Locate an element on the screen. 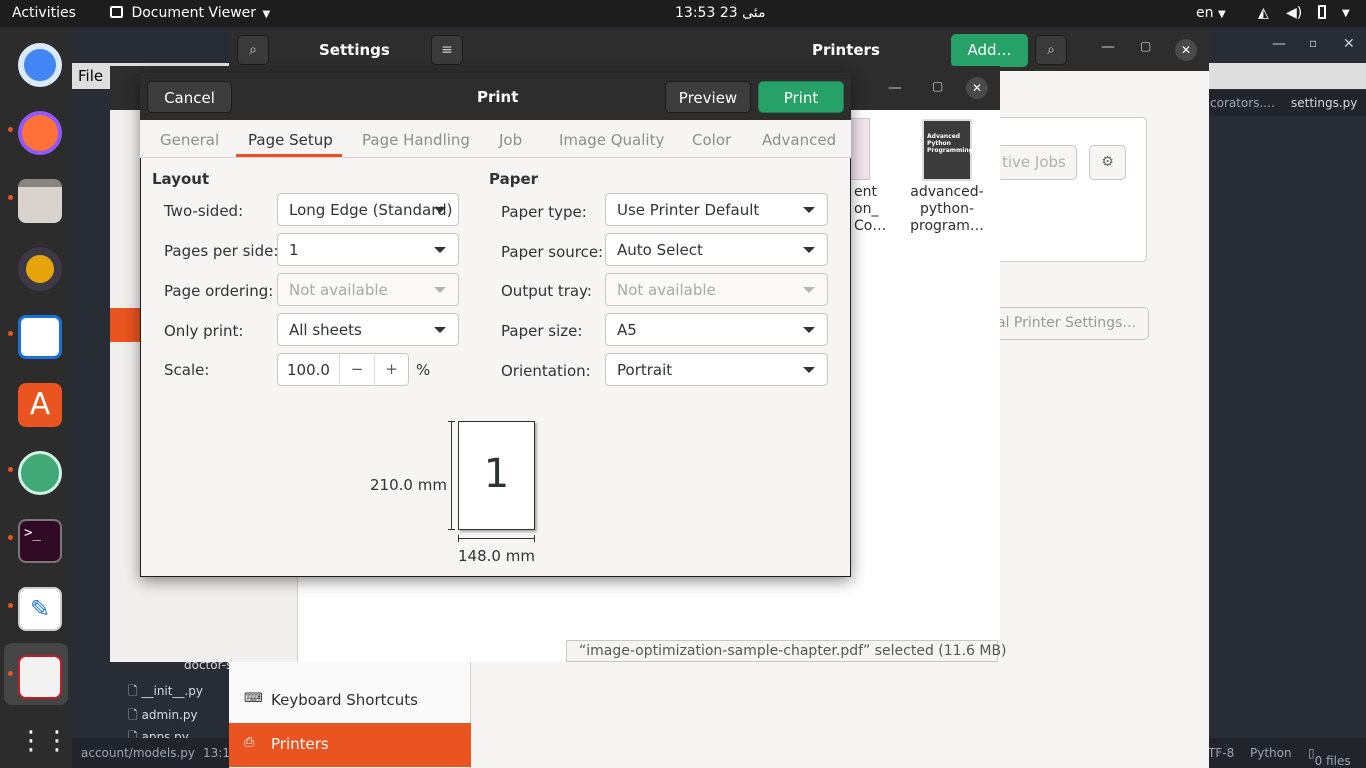  sidebar-item-keyboard-shortcuts: ⌨ Keyboard Shortcuts is located at coordinates (350, 701).